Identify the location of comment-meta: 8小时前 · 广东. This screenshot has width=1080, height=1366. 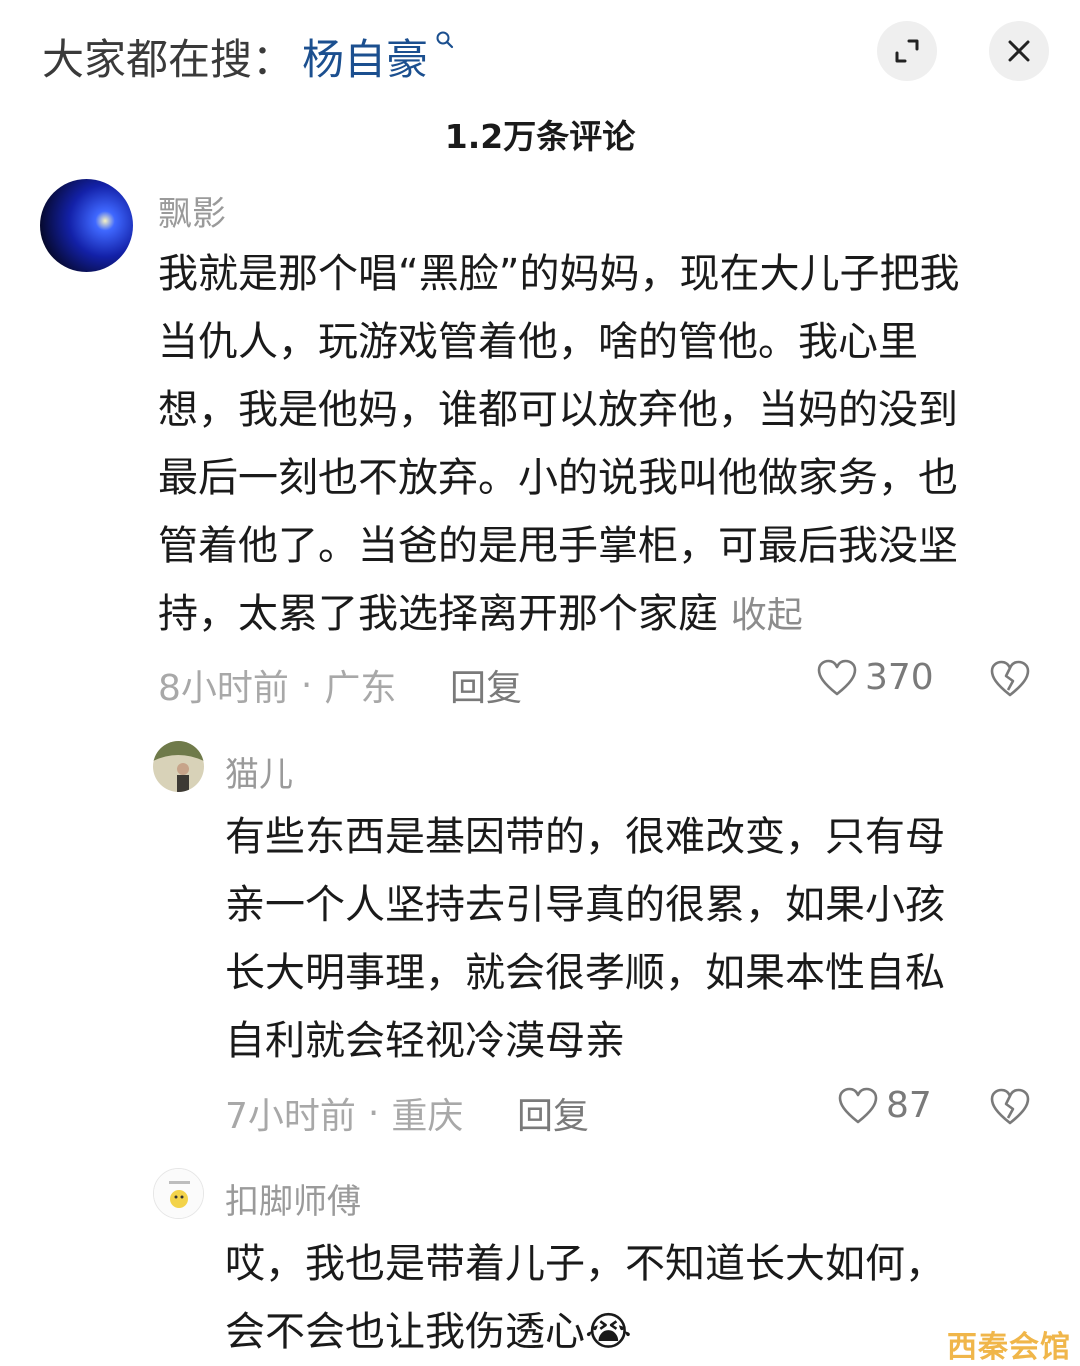
(277, 685).